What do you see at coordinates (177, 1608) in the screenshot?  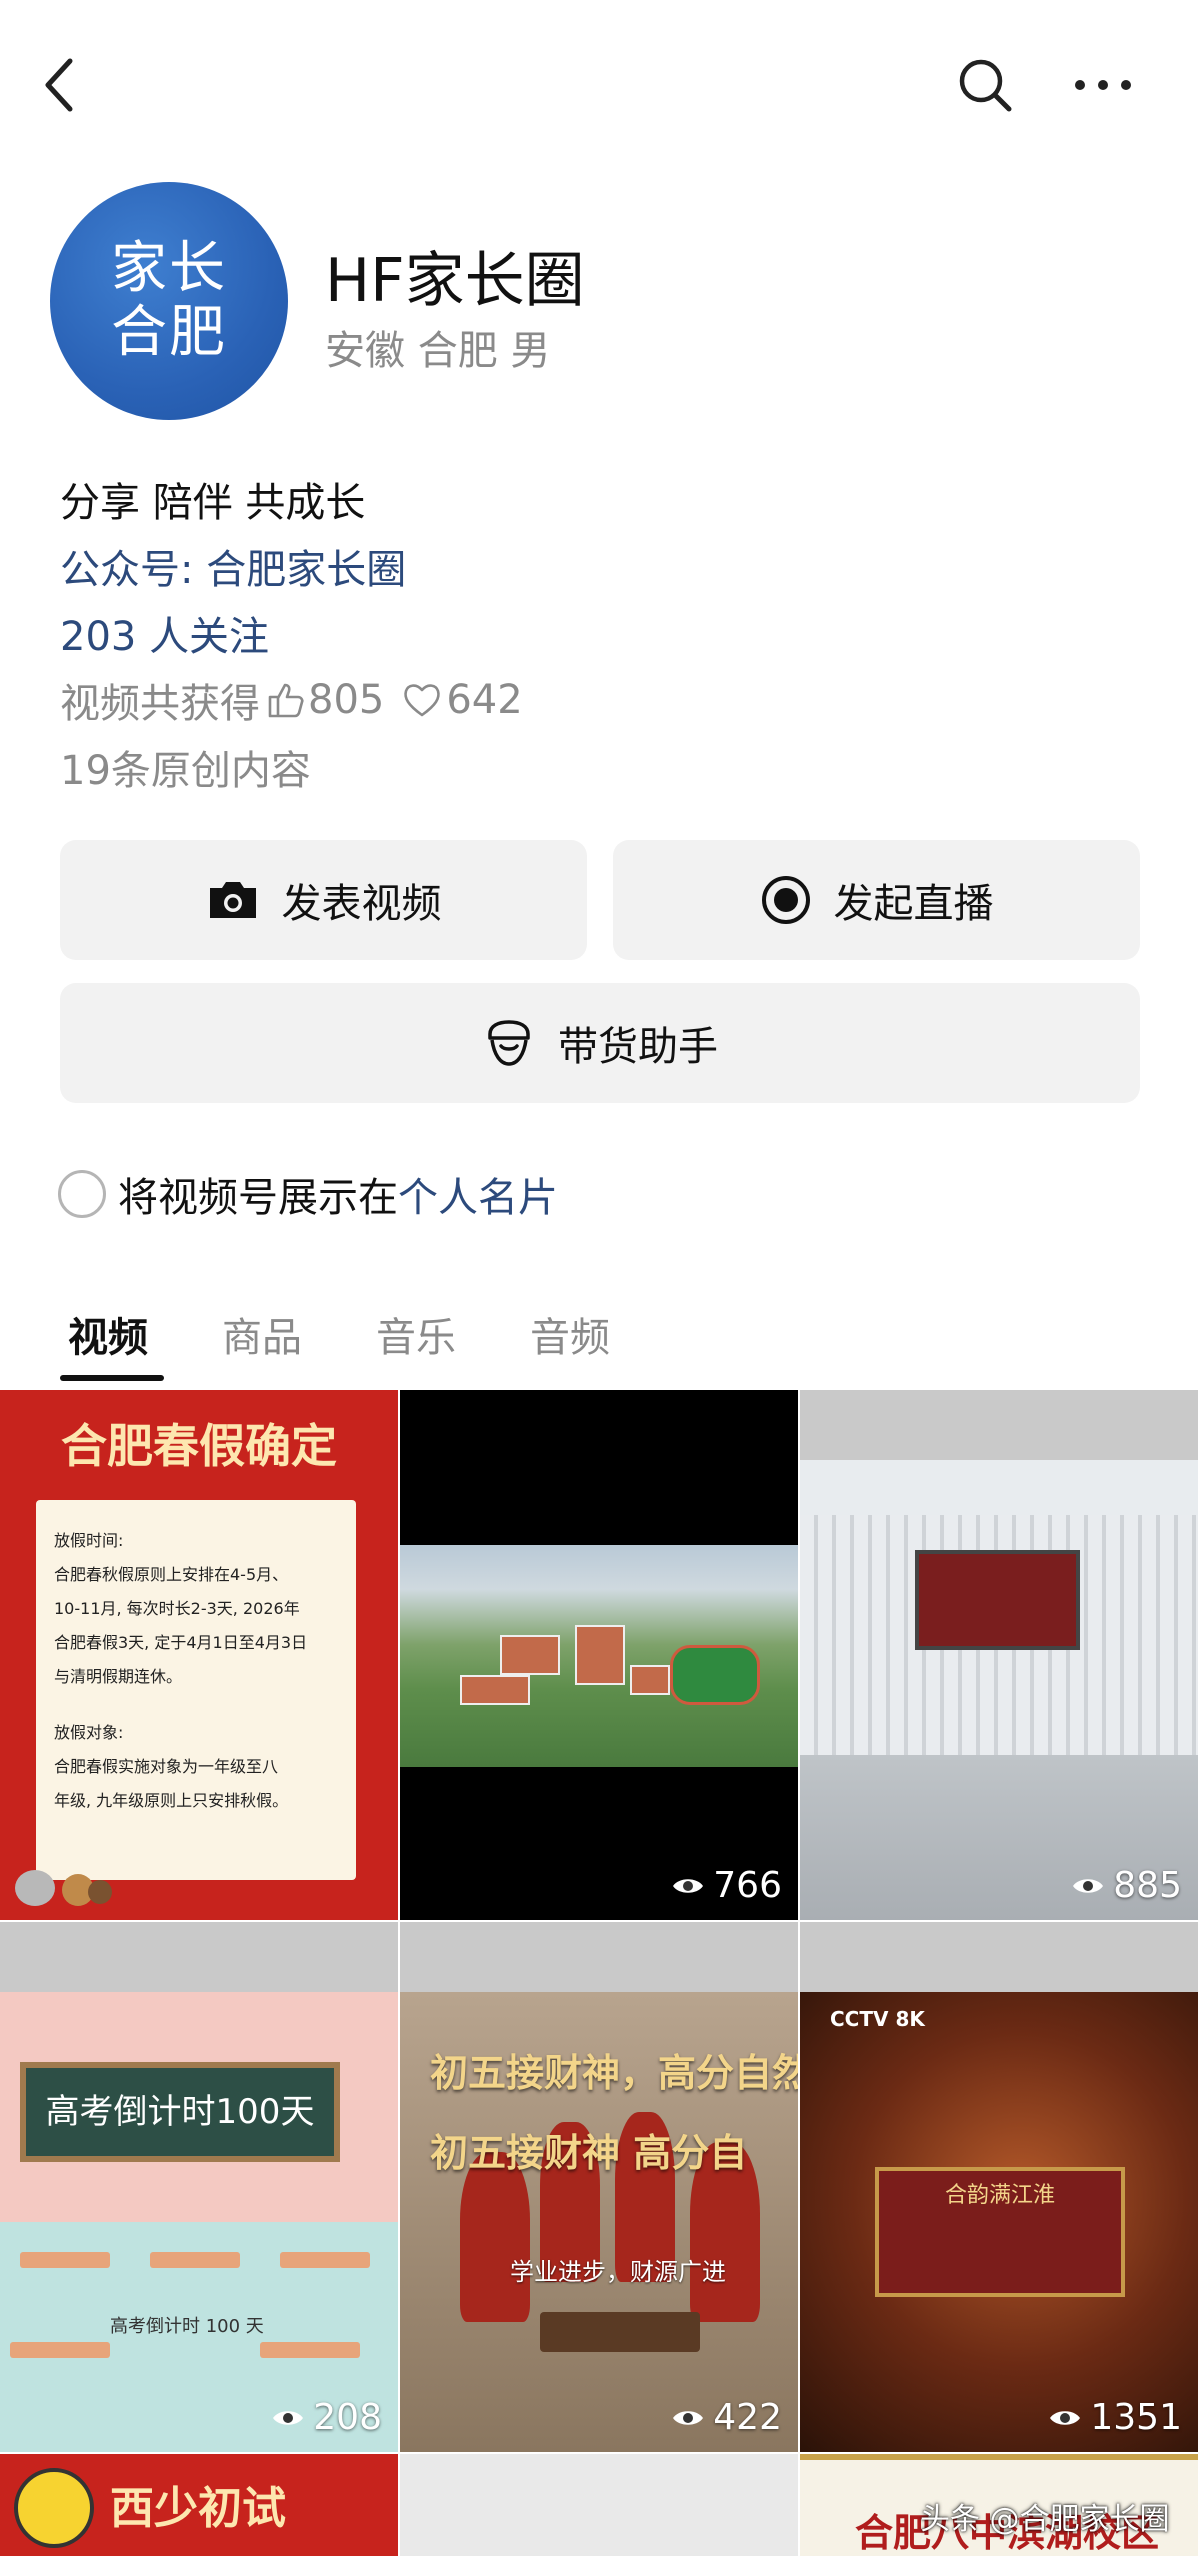 I see `notice-line: 10-11月, 每次时长2-3天, 2026年` at bounding box center [177, 1608].